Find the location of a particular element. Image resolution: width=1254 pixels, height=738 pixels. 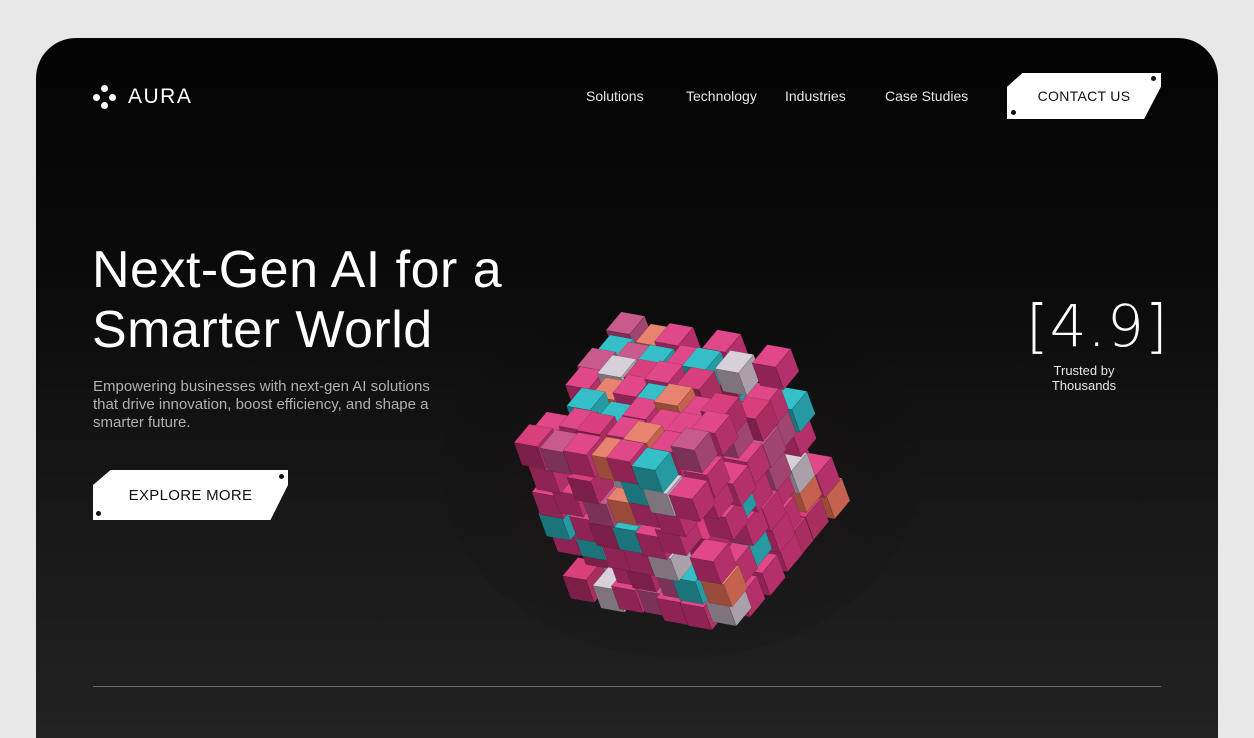

brand-logo: AURA is located at coordinates (142, 97).